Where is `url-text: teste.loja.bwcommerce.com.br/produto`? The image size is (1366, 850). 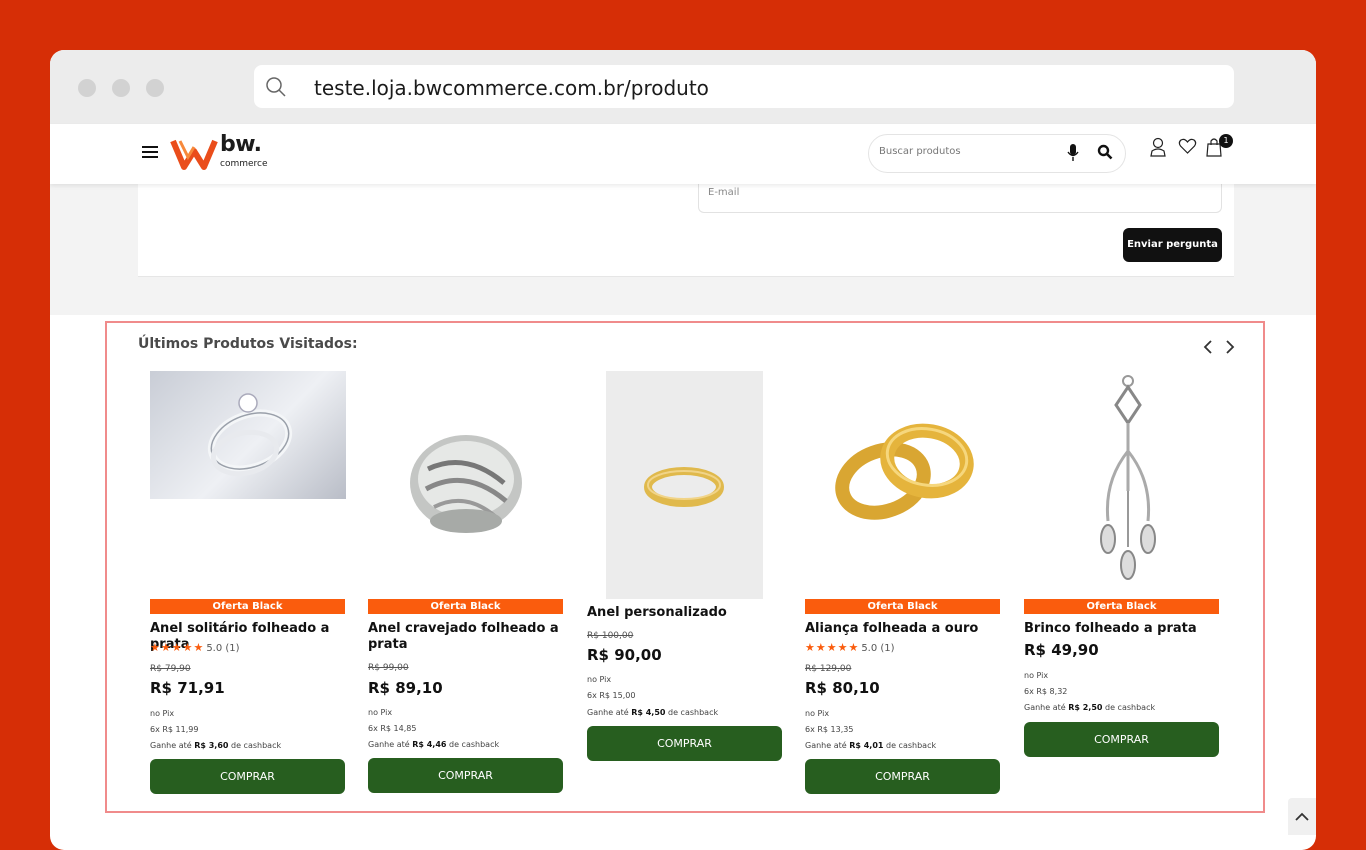 url-text: teste.loja.bwcommerce.com.br/produto is located at coordinates (511, 88).